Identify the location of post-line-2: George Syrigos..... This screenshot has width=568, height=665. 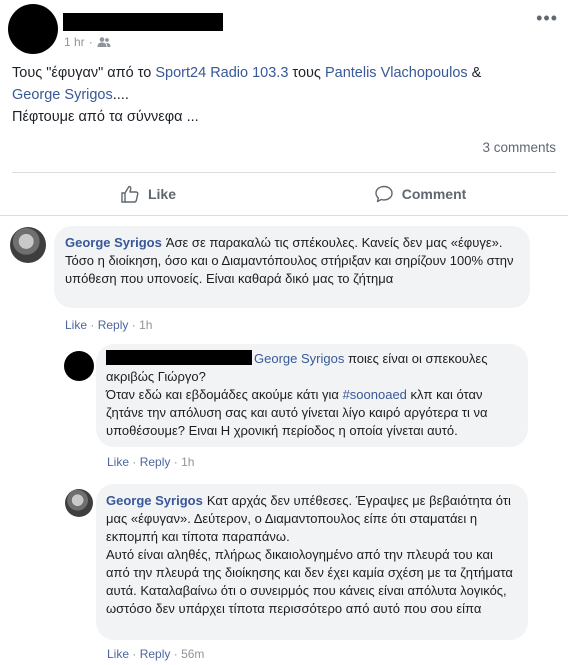
(70, 95).